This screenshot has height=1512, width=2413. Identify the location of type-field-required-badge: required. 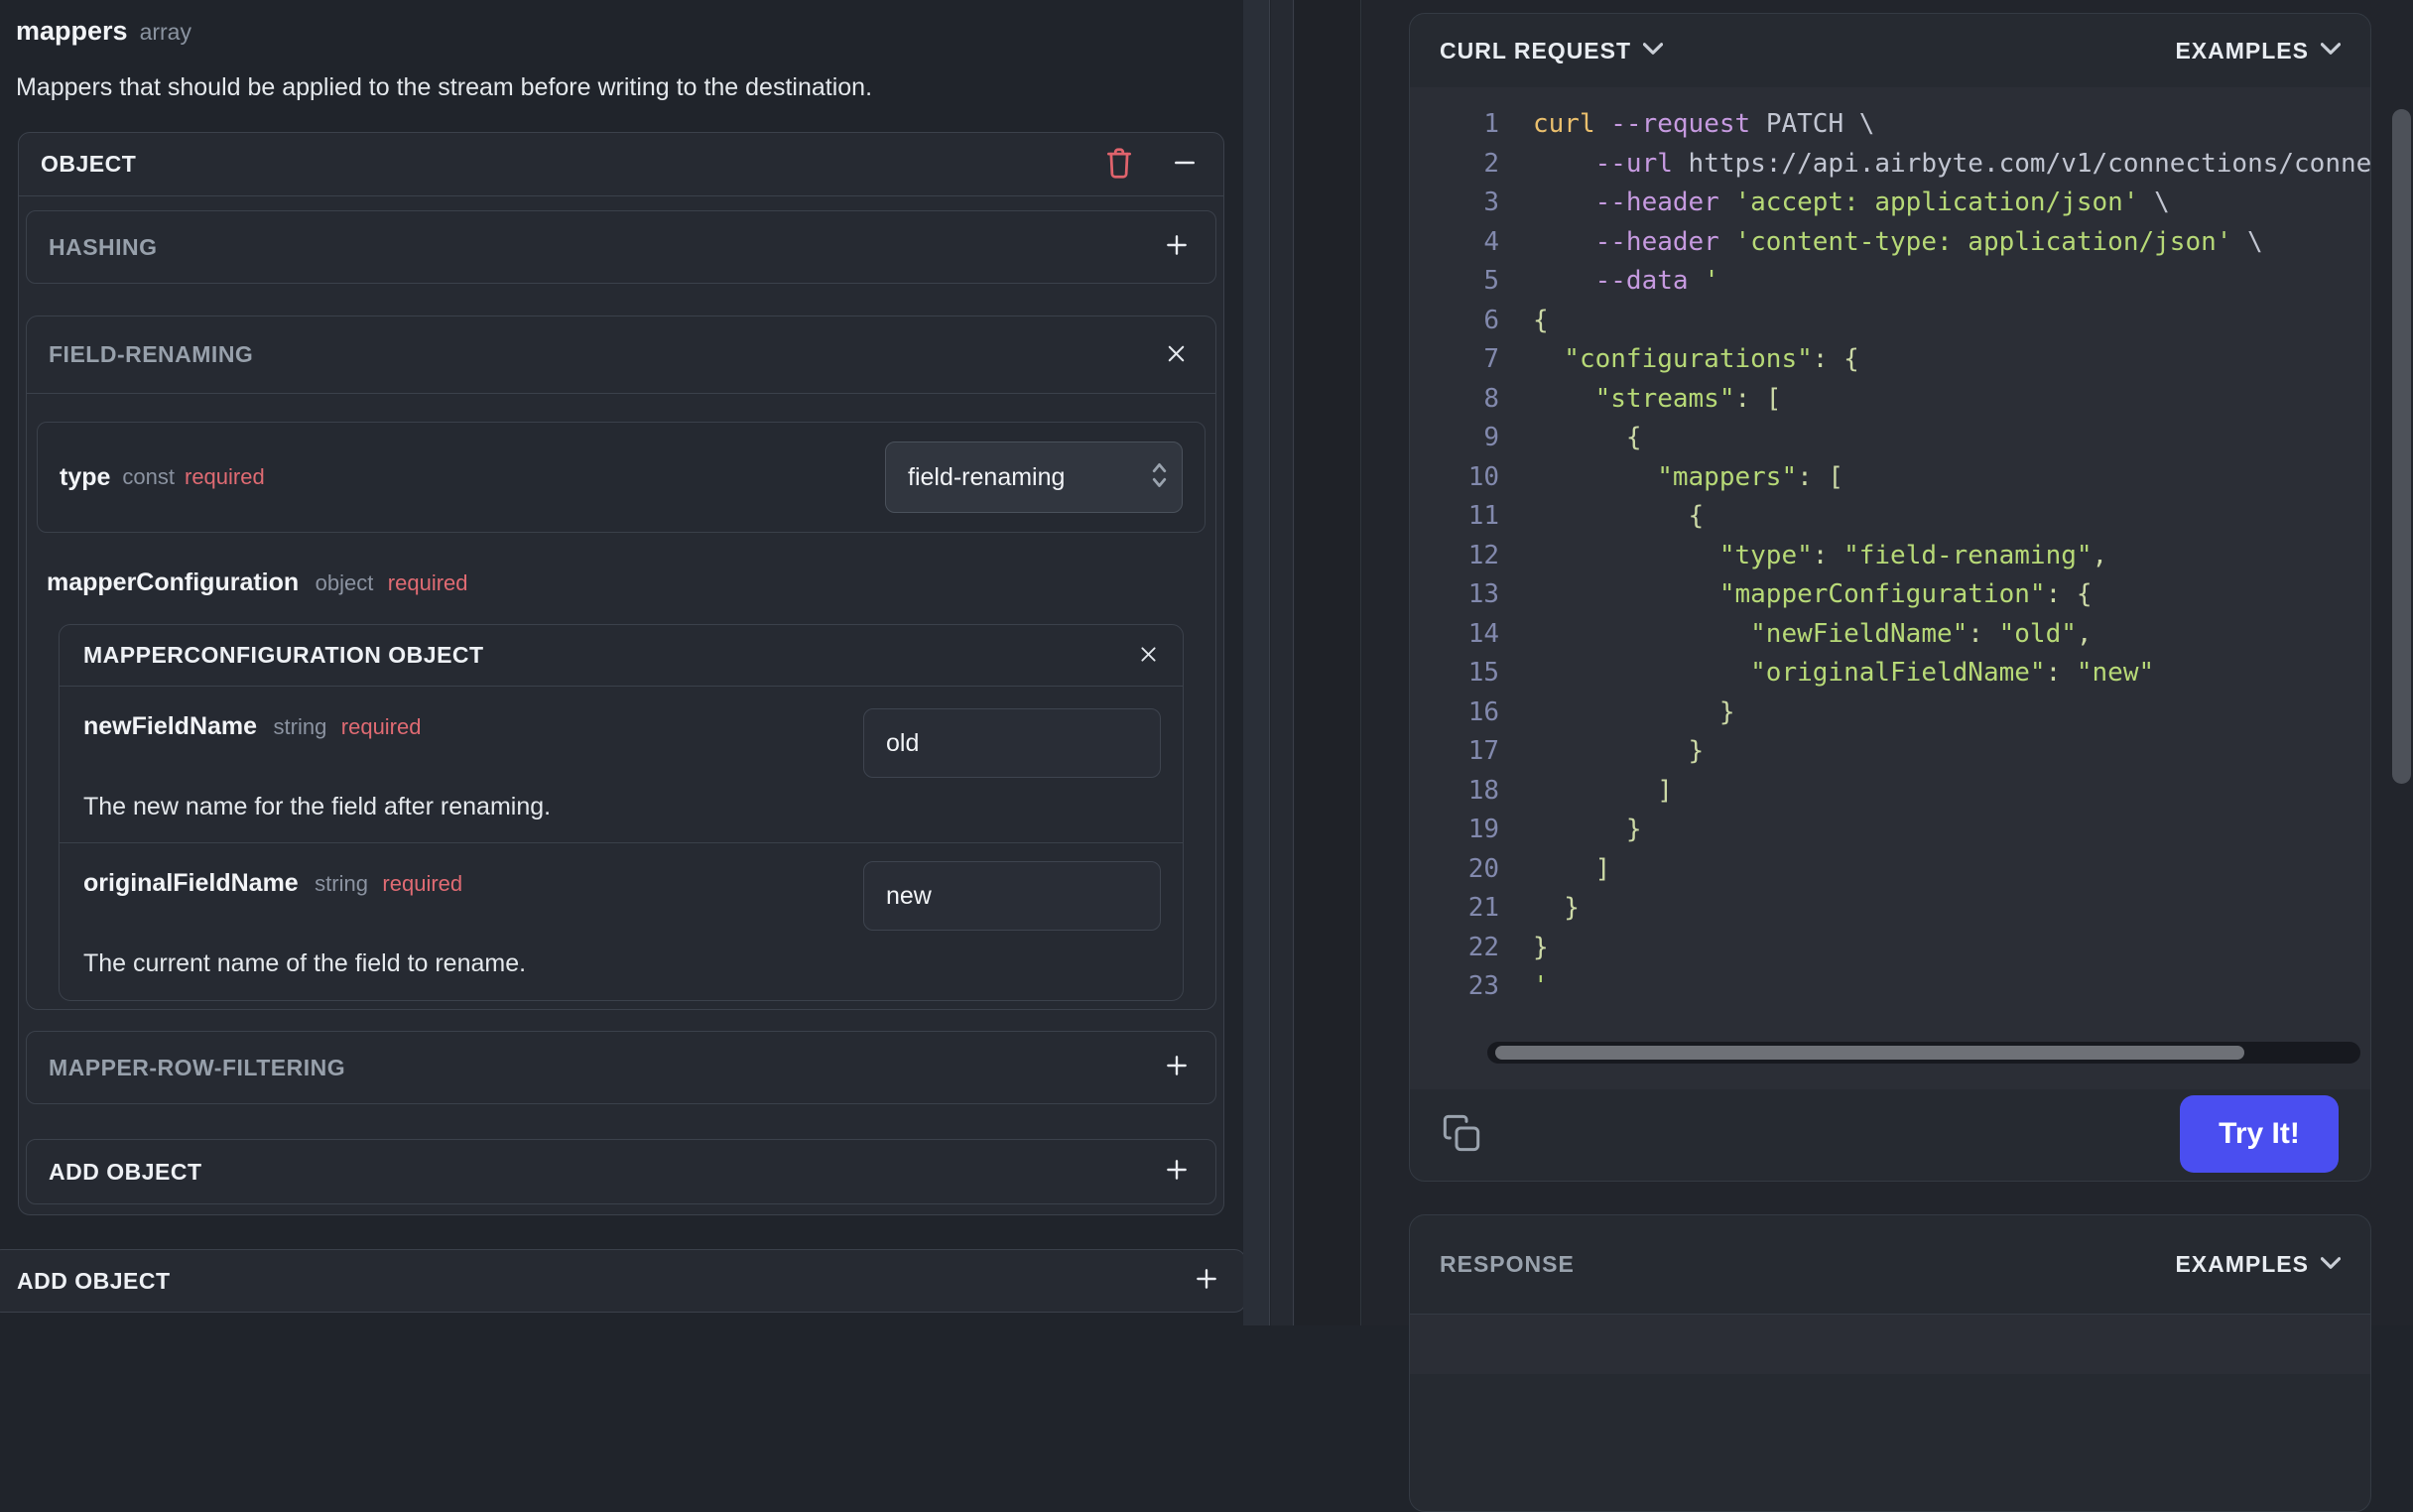
(225, 476).